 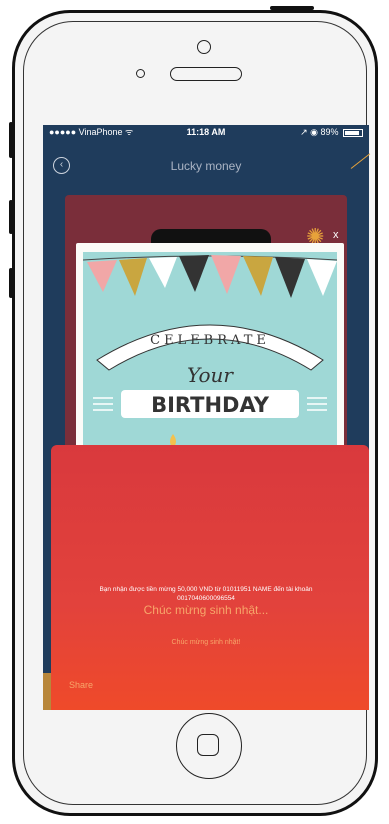 I want to click on your-text: Your, so click(x=210, y=375).